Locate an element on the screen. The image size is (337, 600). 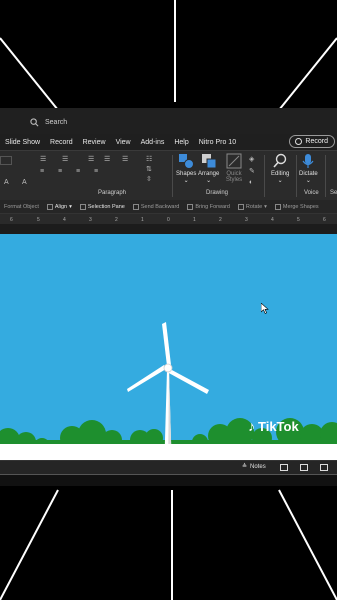
columns-icon: ☷ is located at coordinates (149, 159).